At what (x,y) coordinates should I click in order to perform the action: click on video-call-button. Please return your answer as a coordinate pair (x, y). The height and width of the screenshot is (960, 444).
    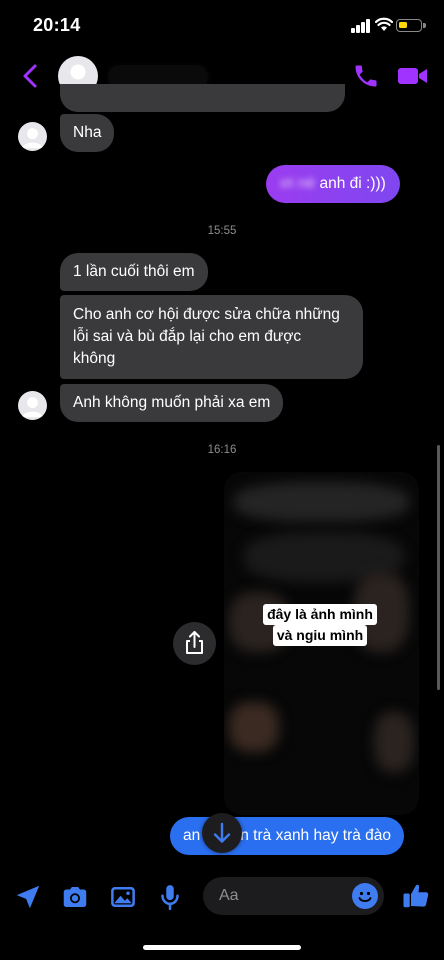
    Looking at the image, I should click on (413, 76).